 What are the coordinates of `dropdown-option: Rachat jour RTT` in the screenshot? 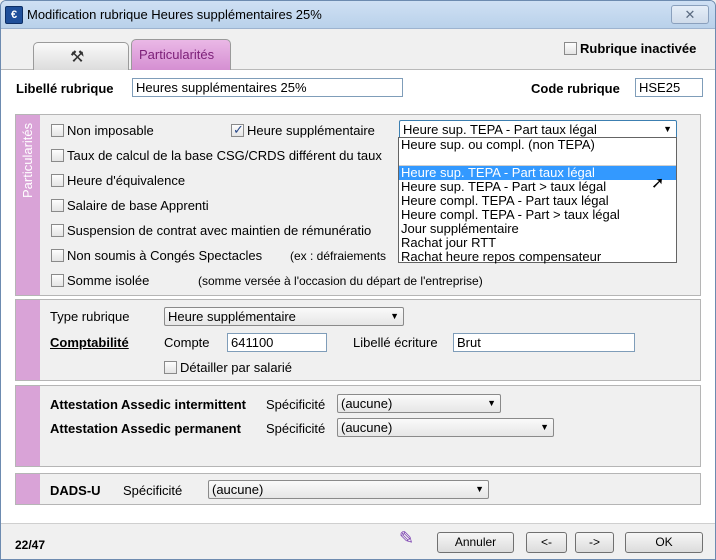 It's located at (537, 243).